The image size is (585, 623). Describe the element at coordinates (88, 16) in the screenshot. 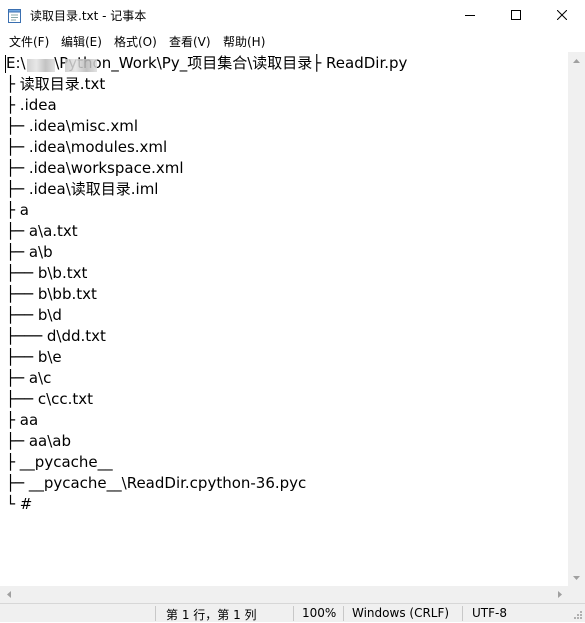

I see `window-title: 读取目录.txt - 记事本` at that location.